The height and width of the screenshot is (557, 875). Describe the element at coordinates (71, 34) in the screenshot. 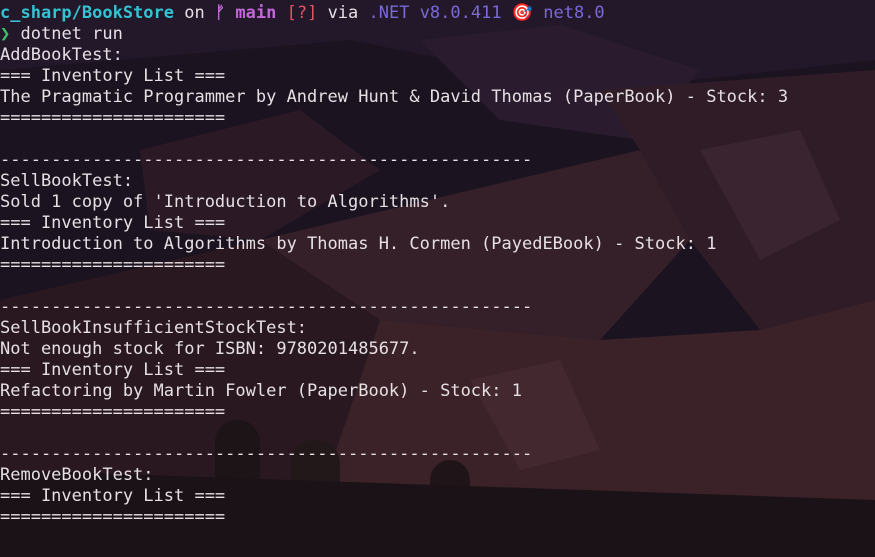

I see `command-text: dotnet run` at that location.